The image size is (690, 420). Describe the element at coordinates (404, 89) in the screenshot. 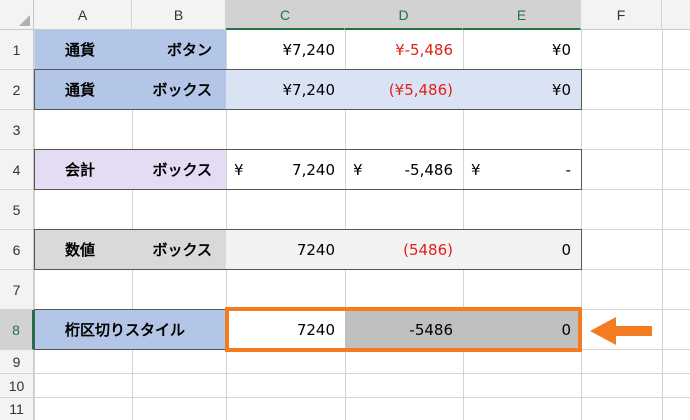

I see `cell-d2: (¥5,486)` at that location.